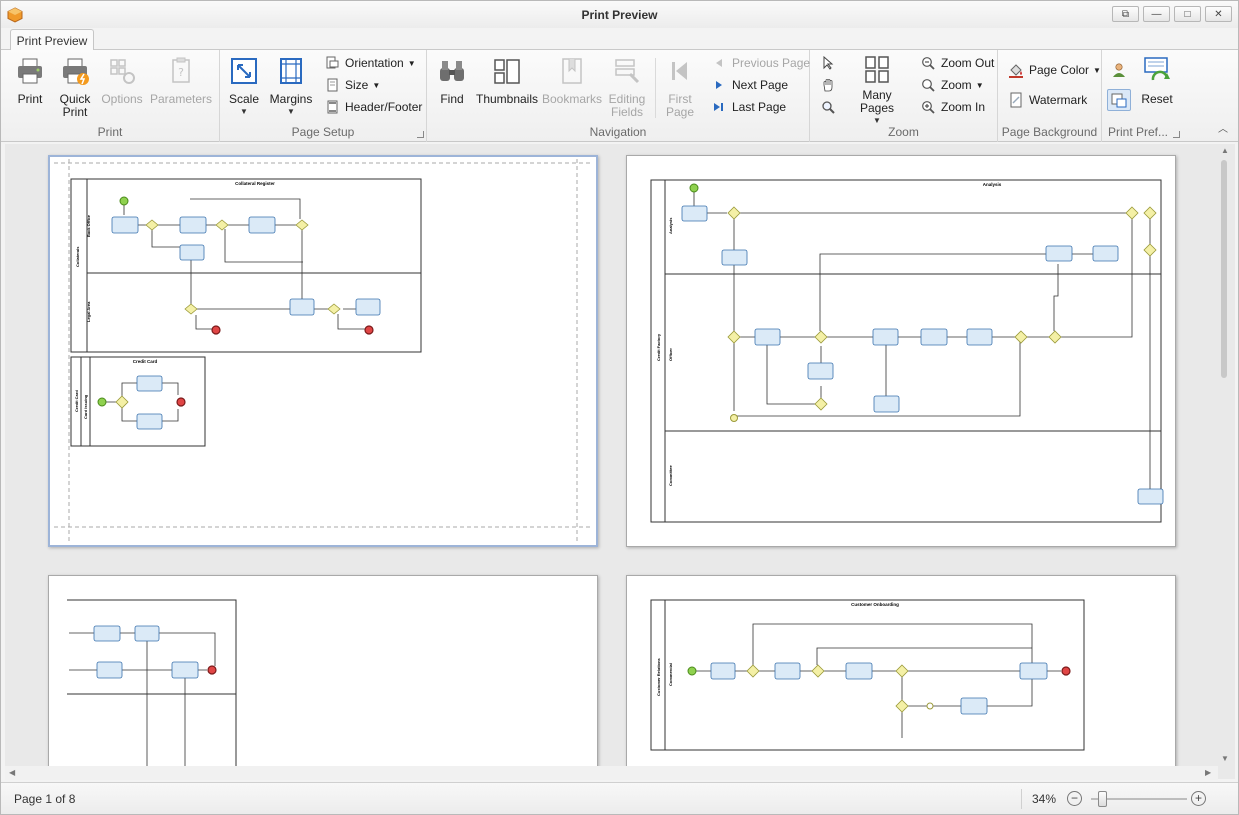 The image size is (1239, 815). I want to click on print-group-label: Print, so click(110, 132).